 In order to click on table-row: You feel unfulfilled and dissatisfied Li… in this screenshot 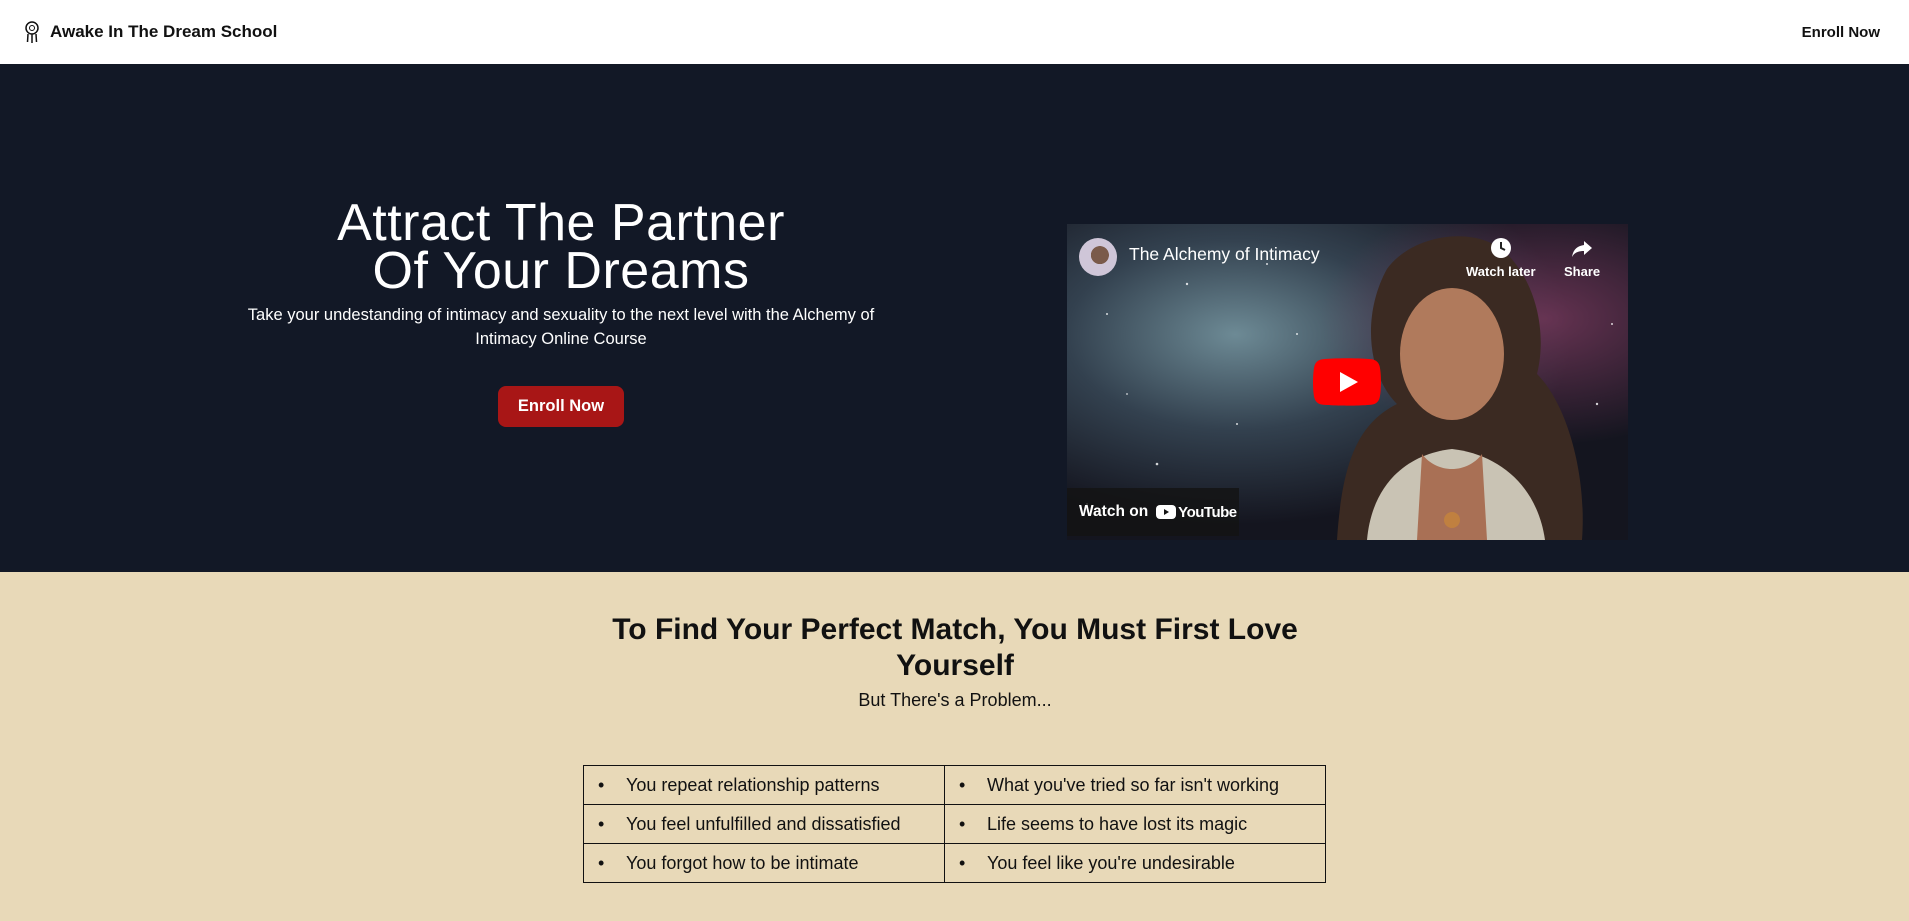, I will do `click(954, 824)`.